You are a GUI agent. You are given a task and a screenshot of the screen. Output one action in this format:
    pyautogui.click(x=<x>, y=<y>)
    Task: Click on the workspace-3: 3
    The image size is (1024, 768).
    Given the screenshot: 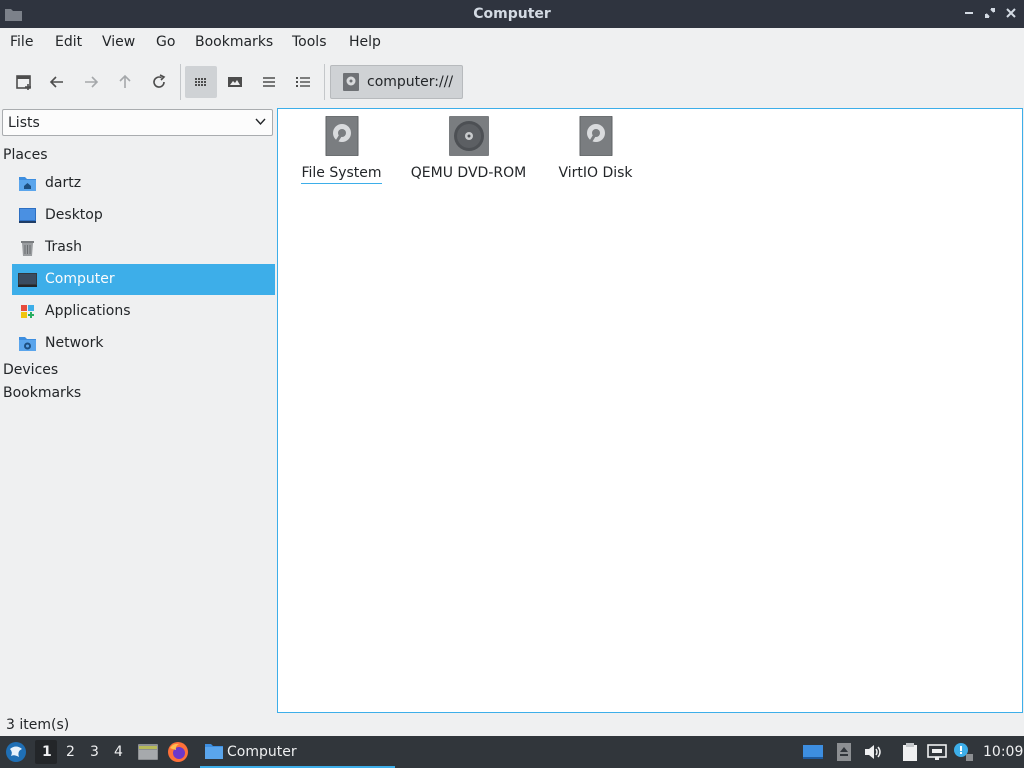 What is the action you would take?
    pyautogui.click(x=94, y=752)
    